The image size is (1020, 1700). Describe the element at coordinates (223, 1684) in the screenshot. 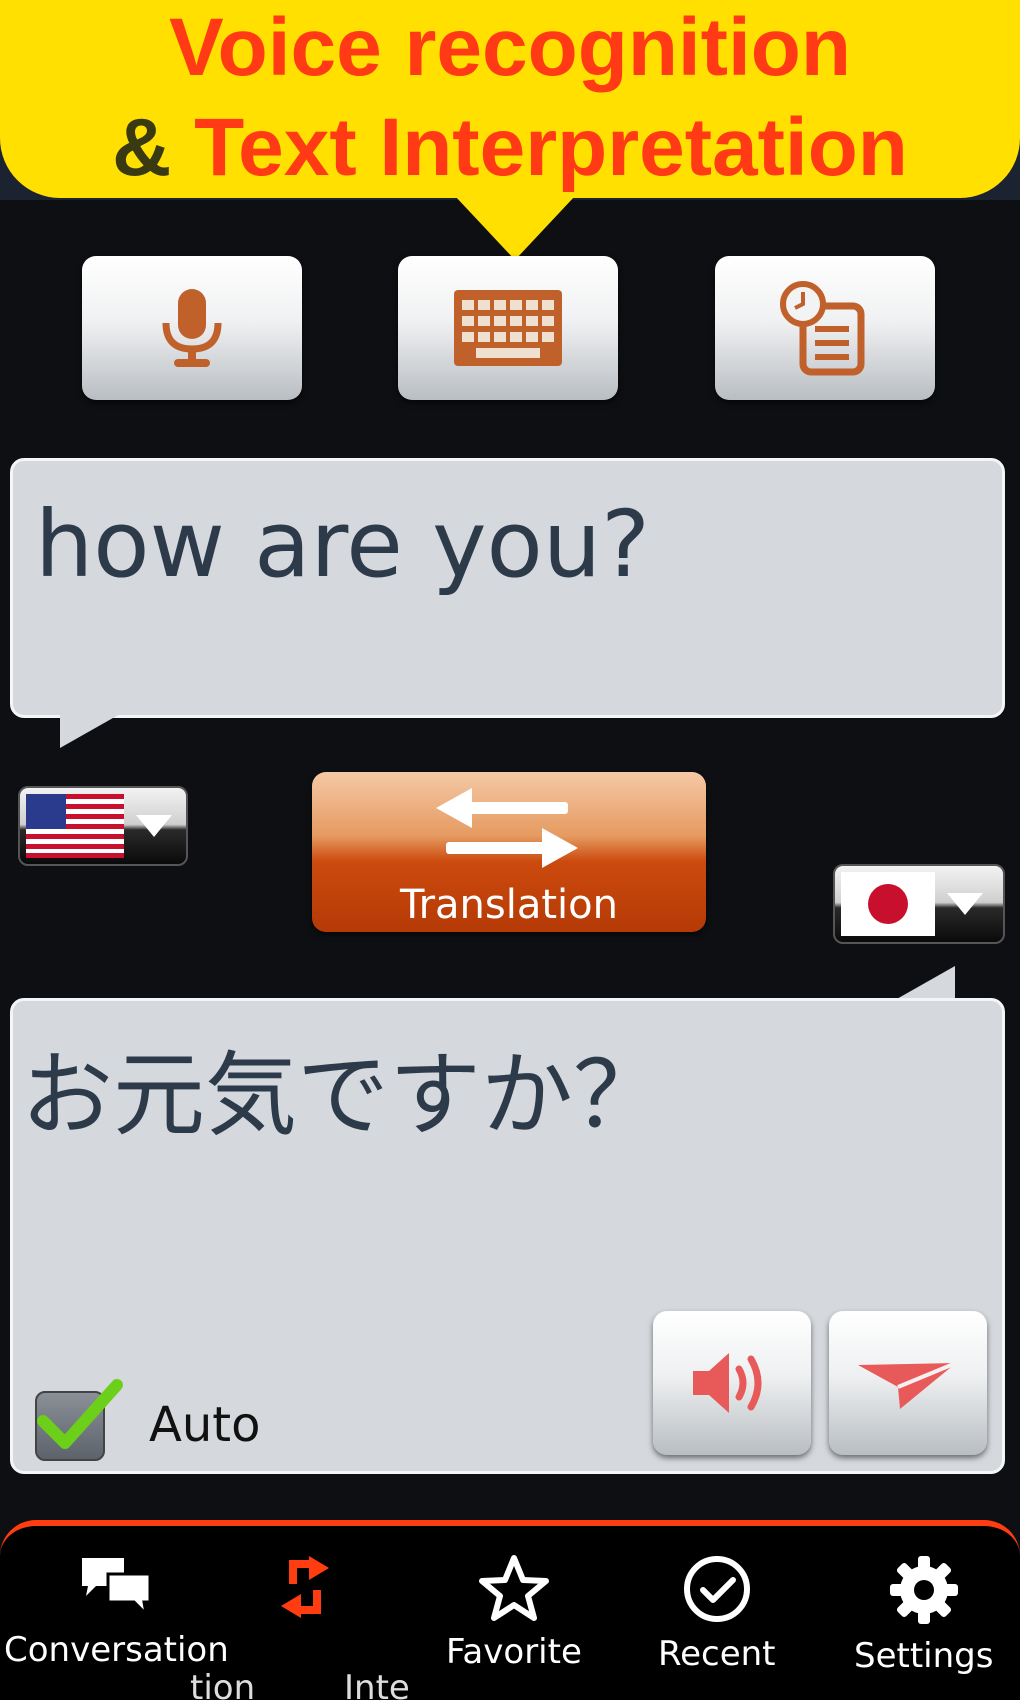

I see `nav-ghost-label-a: tion` at that location.